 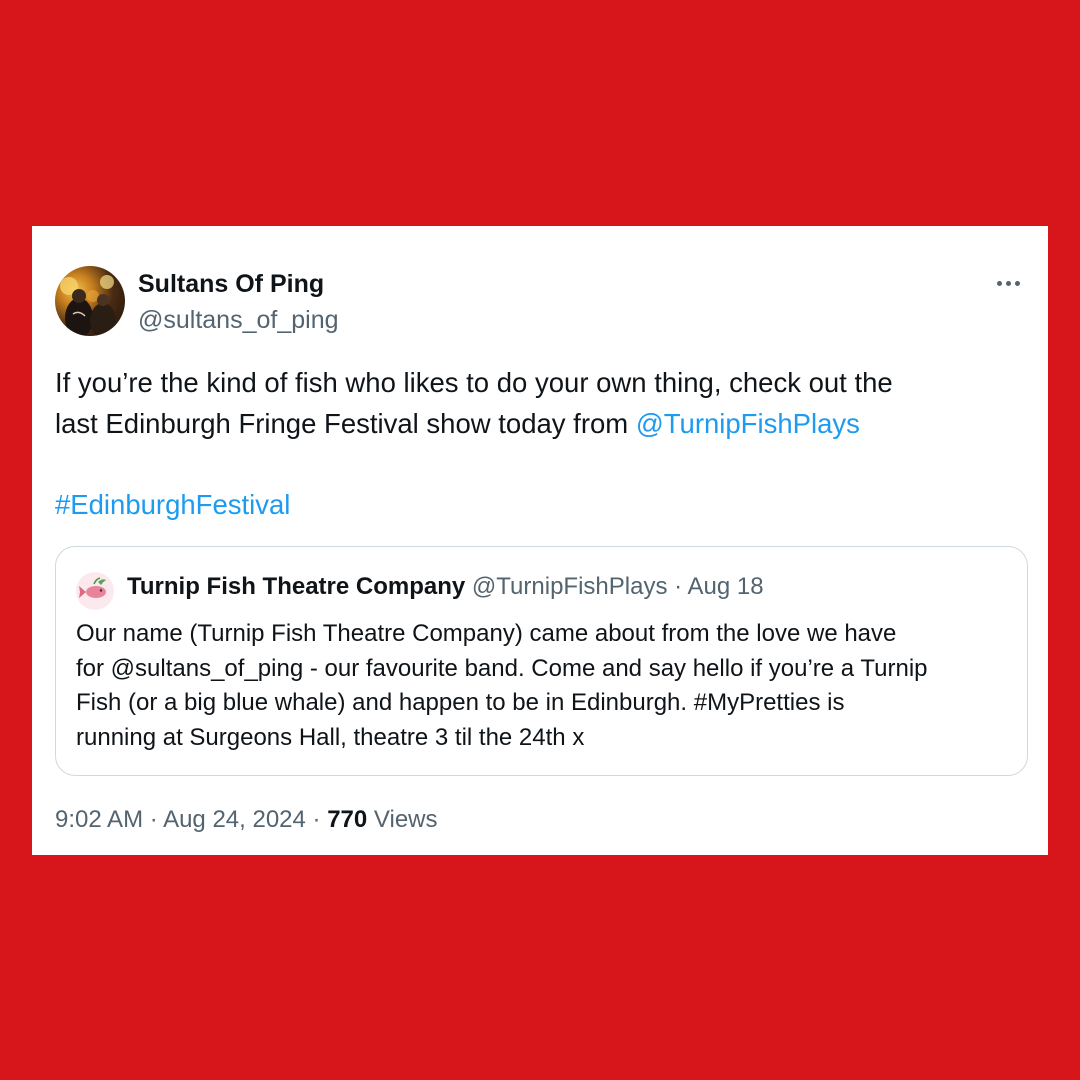 I want to click on display-name: Sultans Of Ping, so click(x=231, y=284).